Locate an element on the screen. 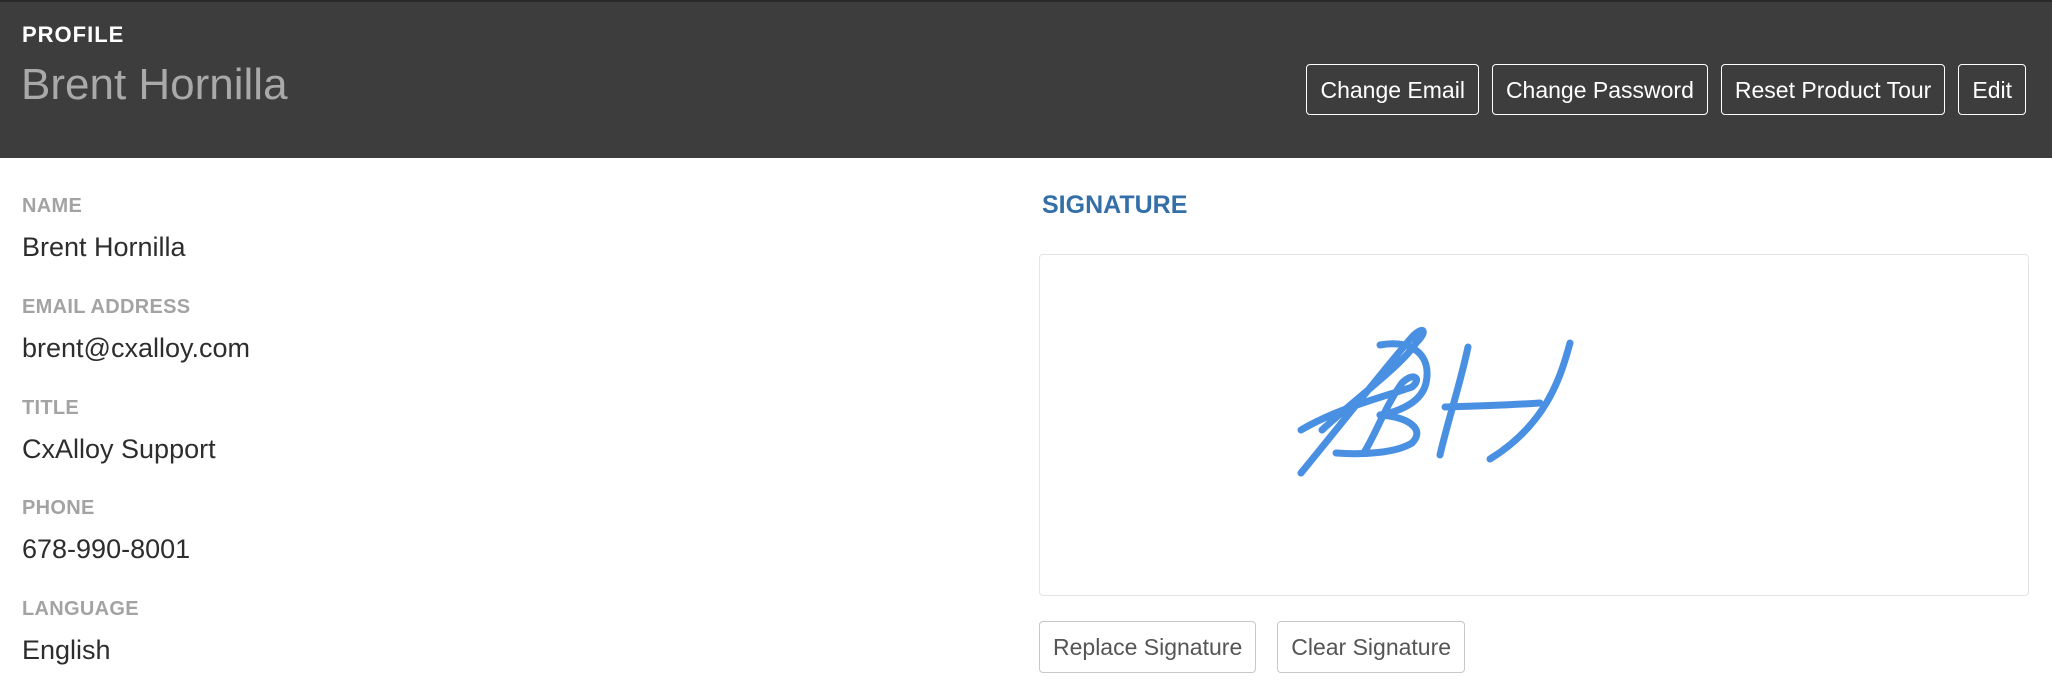  page-title: Brent Hornilla is located at coordinates (154, 84).